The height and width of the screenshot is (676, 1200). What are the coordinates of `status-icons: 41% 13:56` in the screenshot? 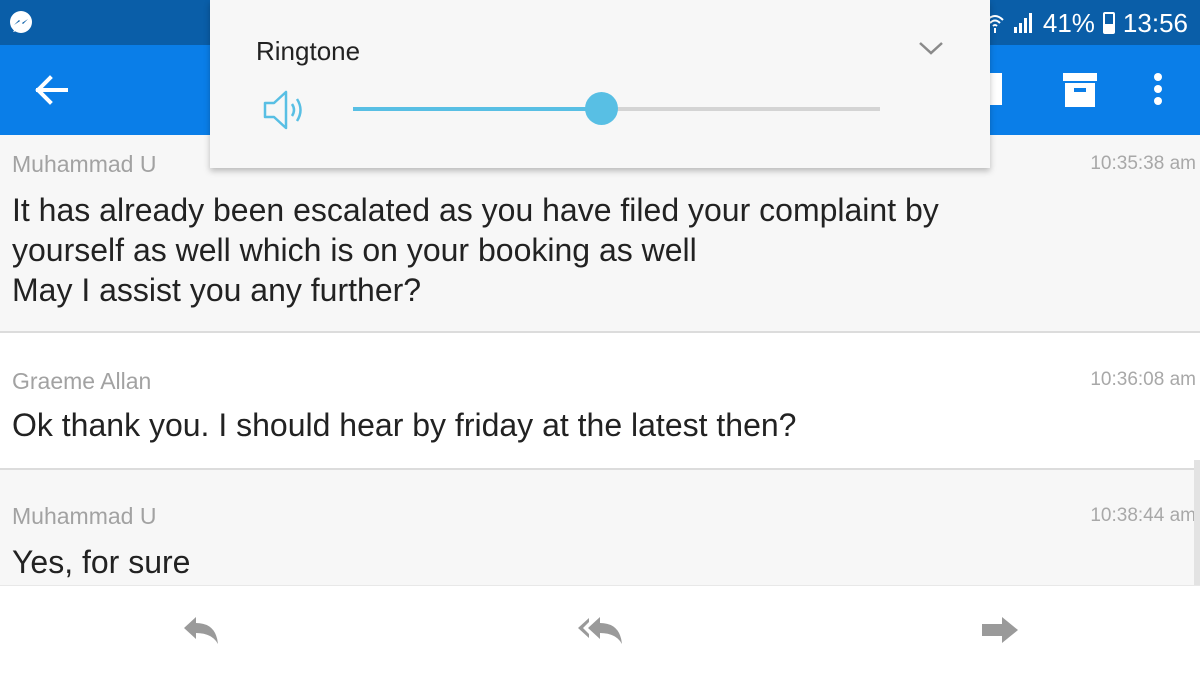 It's located at (1086, 23).